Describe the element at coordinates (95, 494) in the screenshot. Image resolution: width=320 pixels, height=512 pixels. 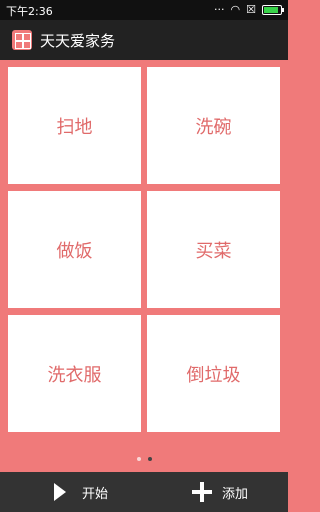
I see `start-label: 开始` at that location.